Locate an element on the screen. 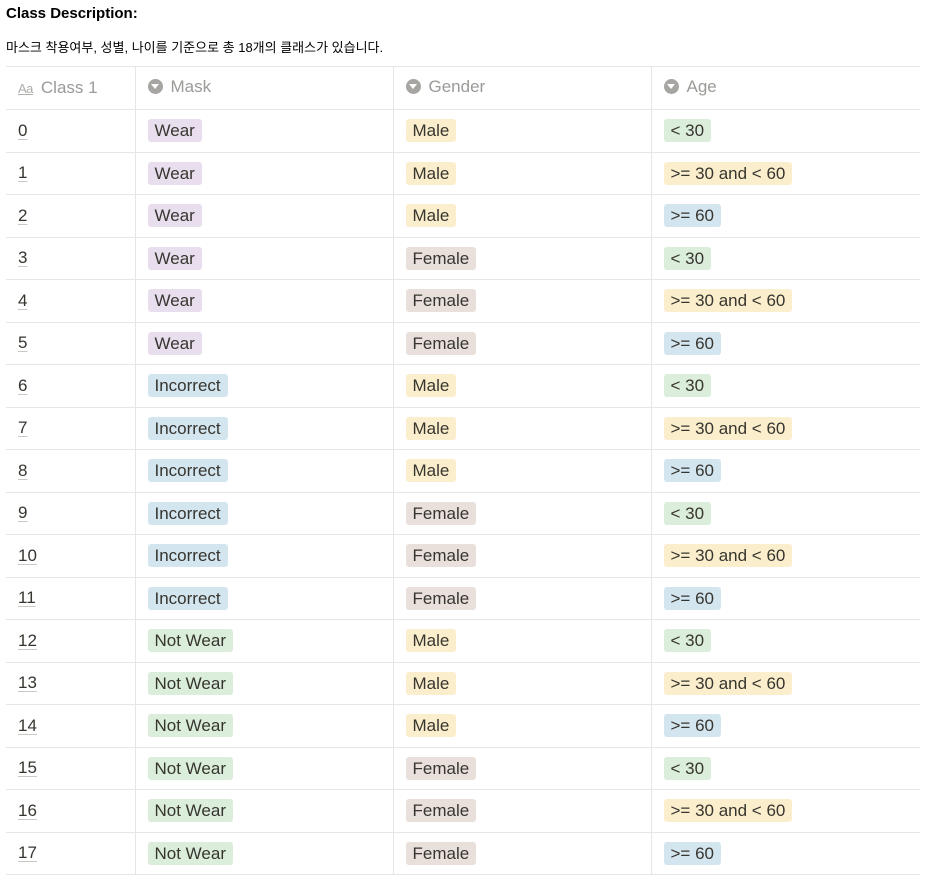 This screenshot has width=925, height=884. table-row: 7 Incorrect Male >= 30 and < 60 is located at coordinates (463, 428).